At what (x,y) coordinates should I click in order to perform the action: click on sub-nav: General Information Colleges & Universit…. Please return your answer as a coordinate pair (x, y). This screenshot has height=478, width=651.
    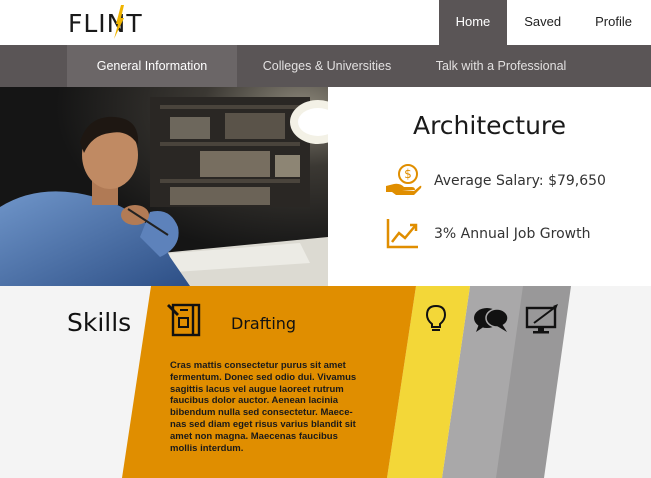
    Looking at the image, I should click on (325, 66).